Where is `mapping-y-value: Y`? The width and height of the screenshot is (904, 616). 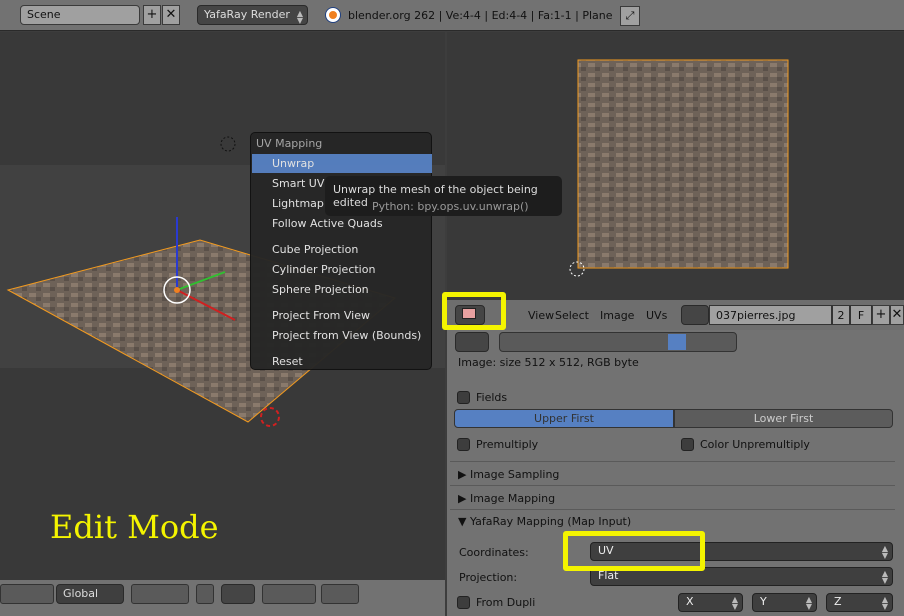 mapping-y-value: Y is located at coordinates (763, 601).